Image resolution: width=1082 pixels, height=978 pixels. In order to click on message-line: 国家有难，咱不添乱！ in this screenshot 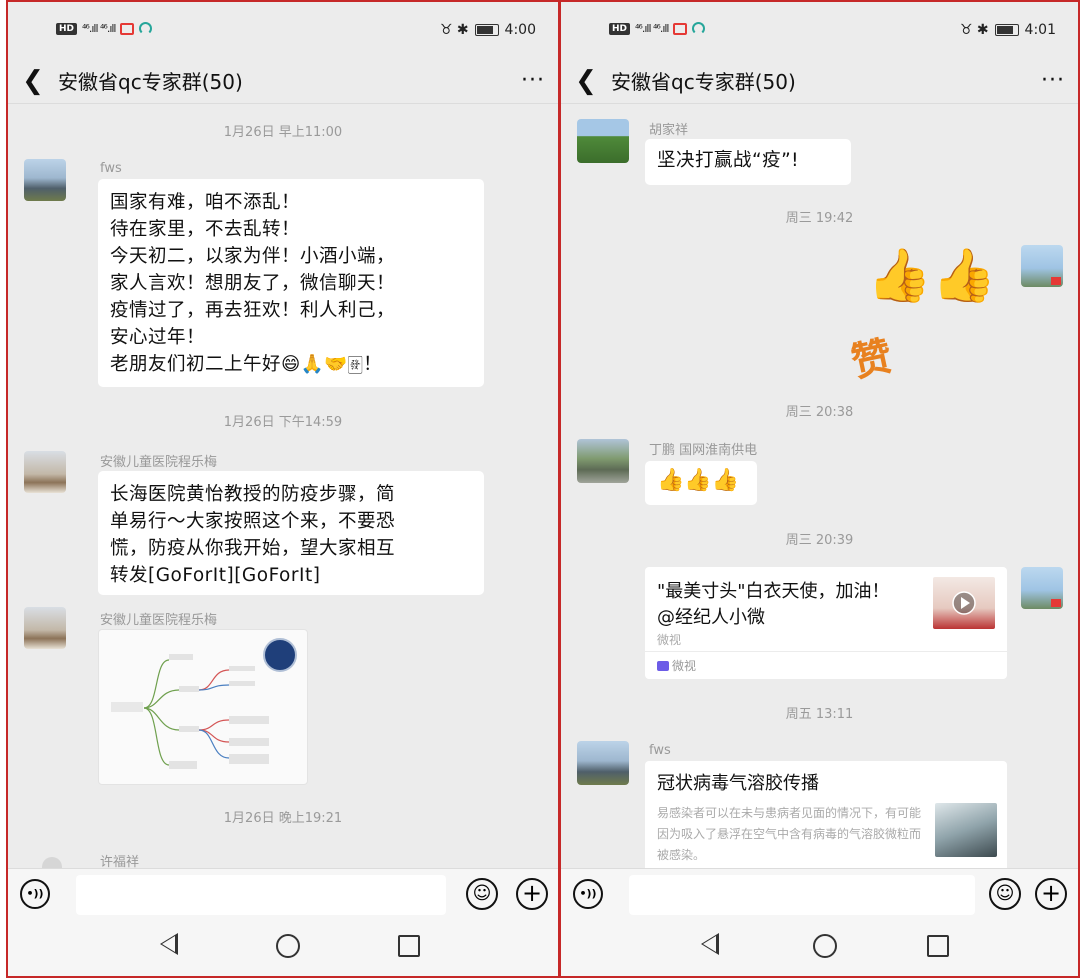, I will do `click(205, 202)`.